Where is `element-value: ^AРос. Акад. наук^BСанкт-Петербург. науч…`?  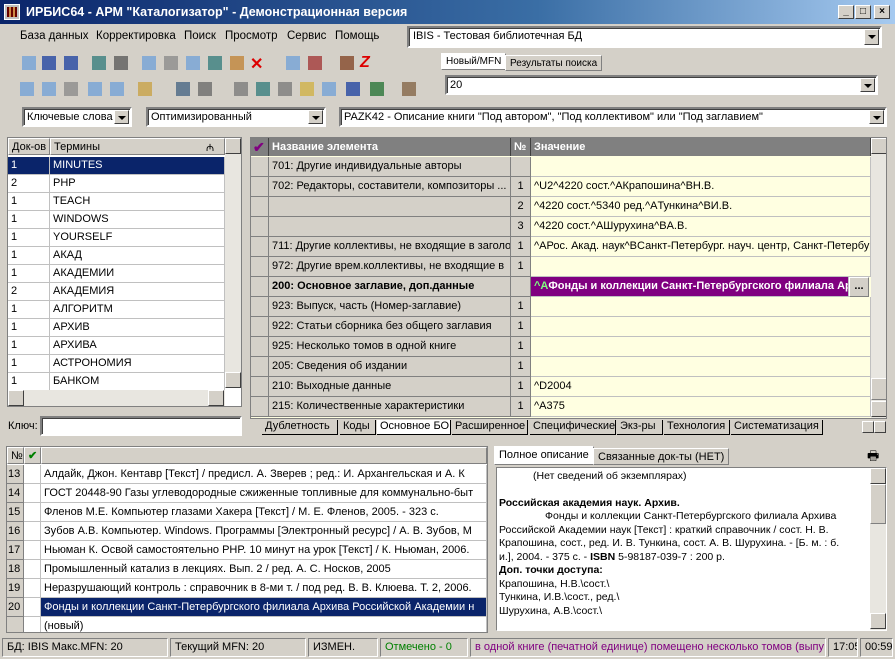 element-value: ^AРос. Акад. наук^BСанкт-Петербург. науч… is located at coordinates (701, 247).